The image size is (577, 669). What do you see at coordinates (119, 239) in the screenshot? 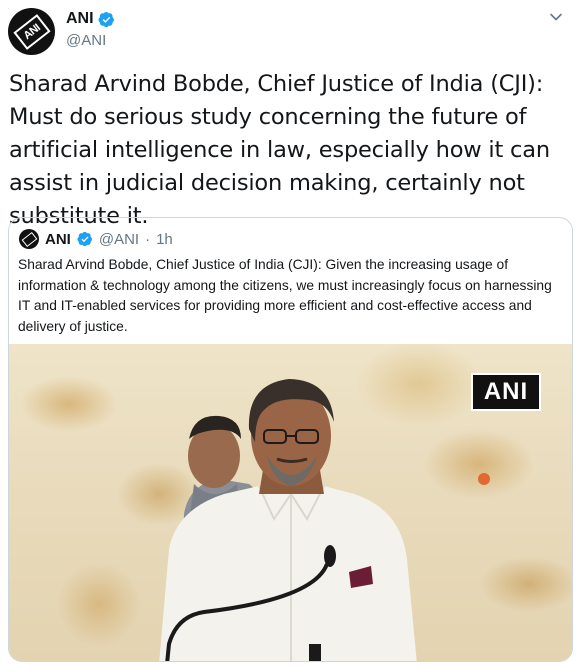
I see `quoted-author-handle: @ANI` at bounding box center [119, 239].